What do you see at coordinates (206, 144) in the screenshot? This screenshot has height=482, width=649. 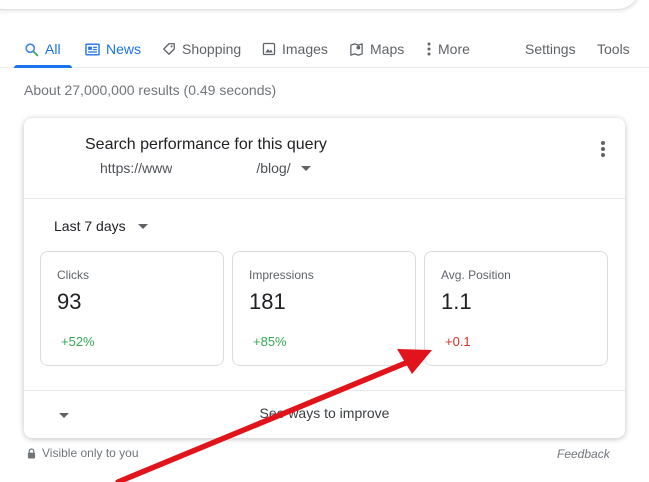 I see `card-title: Search performance for this query` at bounding box center [206, 144].